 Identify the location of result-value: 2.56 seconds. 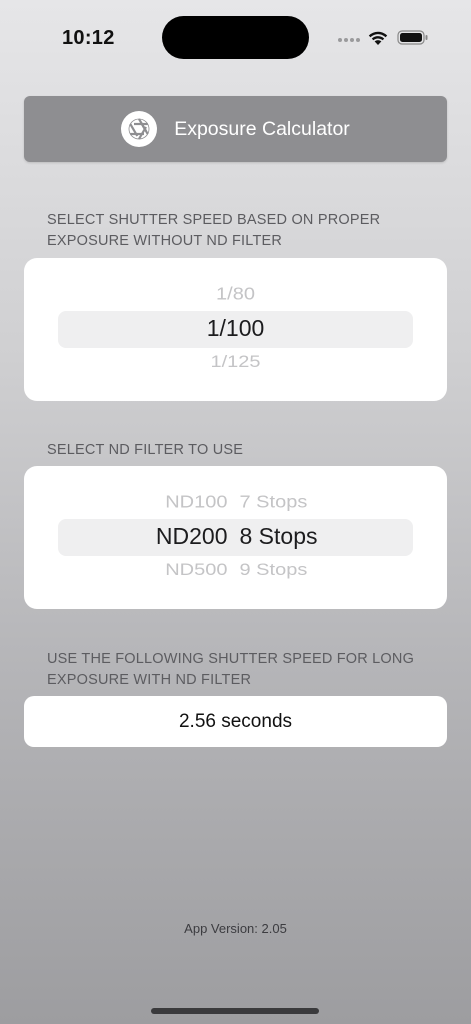
(235, 721).